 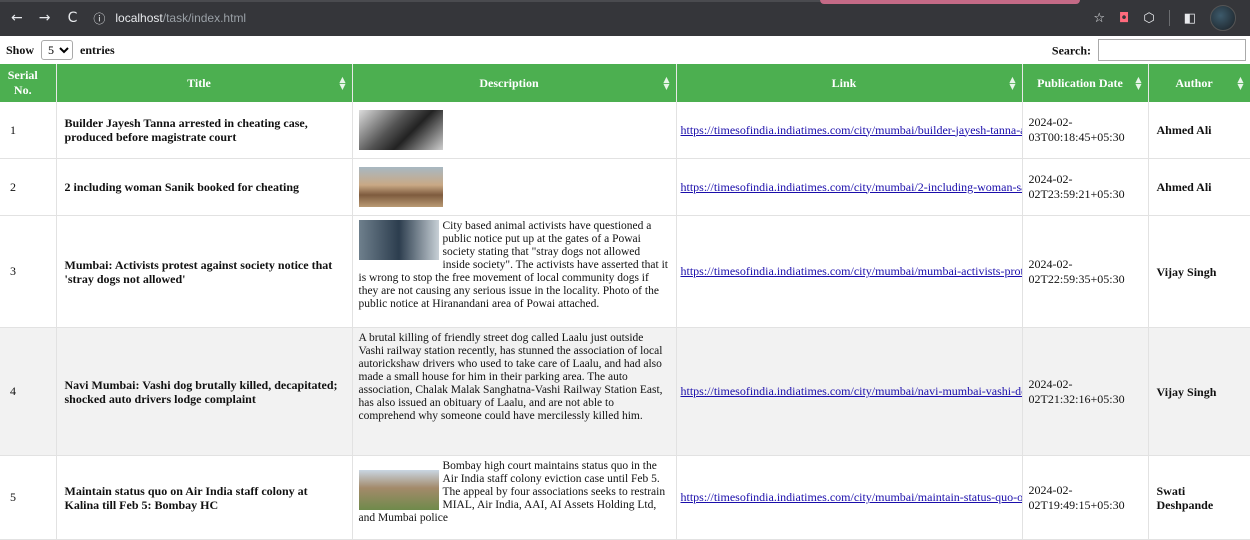 What do you see at coordinates (1085, 130) in the screenshot?
I see `cell-date: 2024-02-03T00:18:45+05:30` at bounding box center [1085, 130].